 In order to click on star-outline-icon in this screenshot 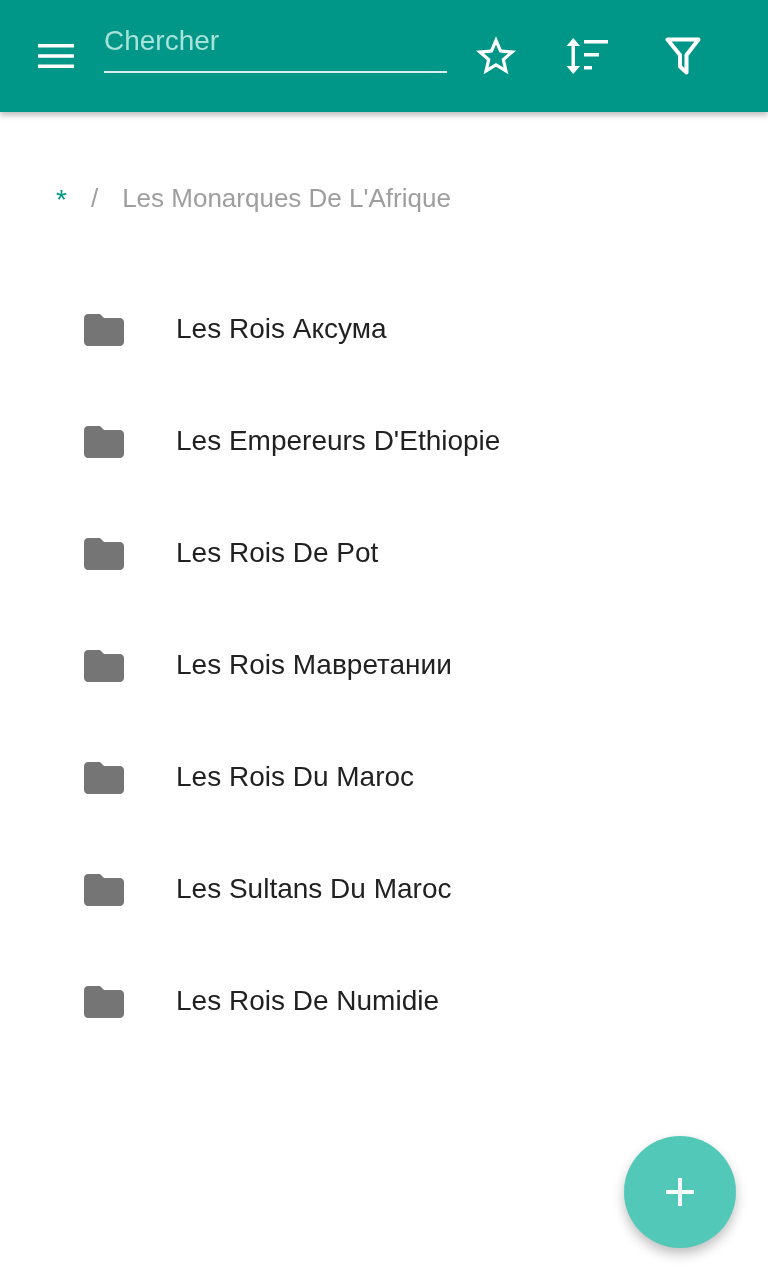, I will do `click(496, 55)`.